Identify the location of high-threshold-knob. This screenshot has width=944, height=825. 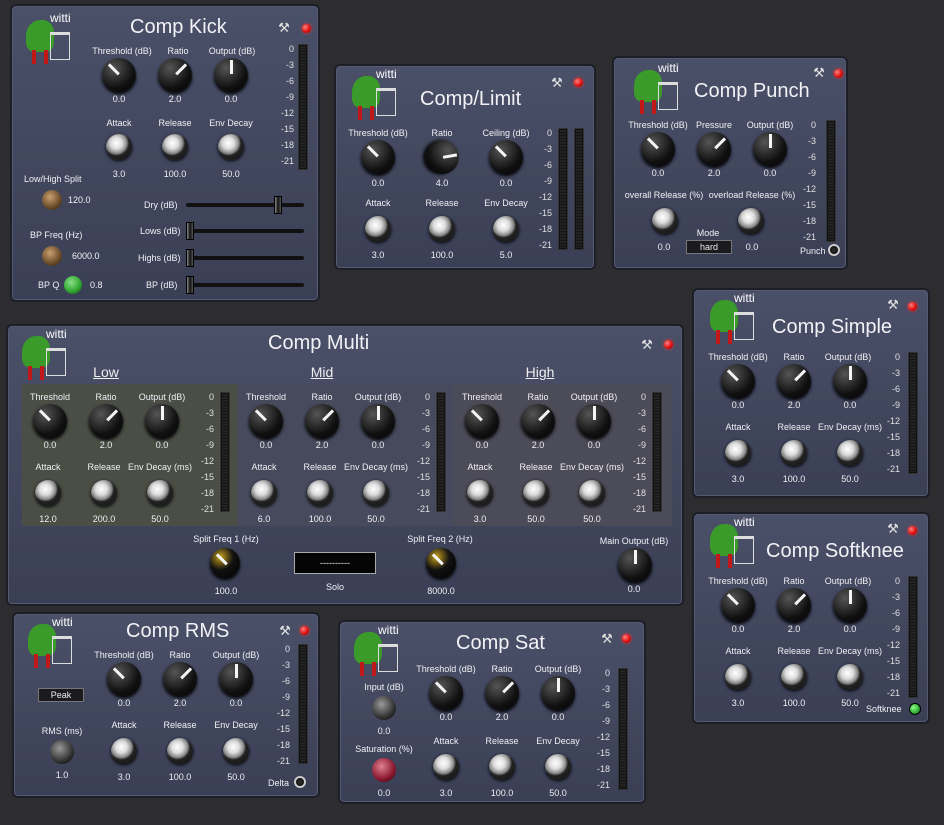
(482, 421).